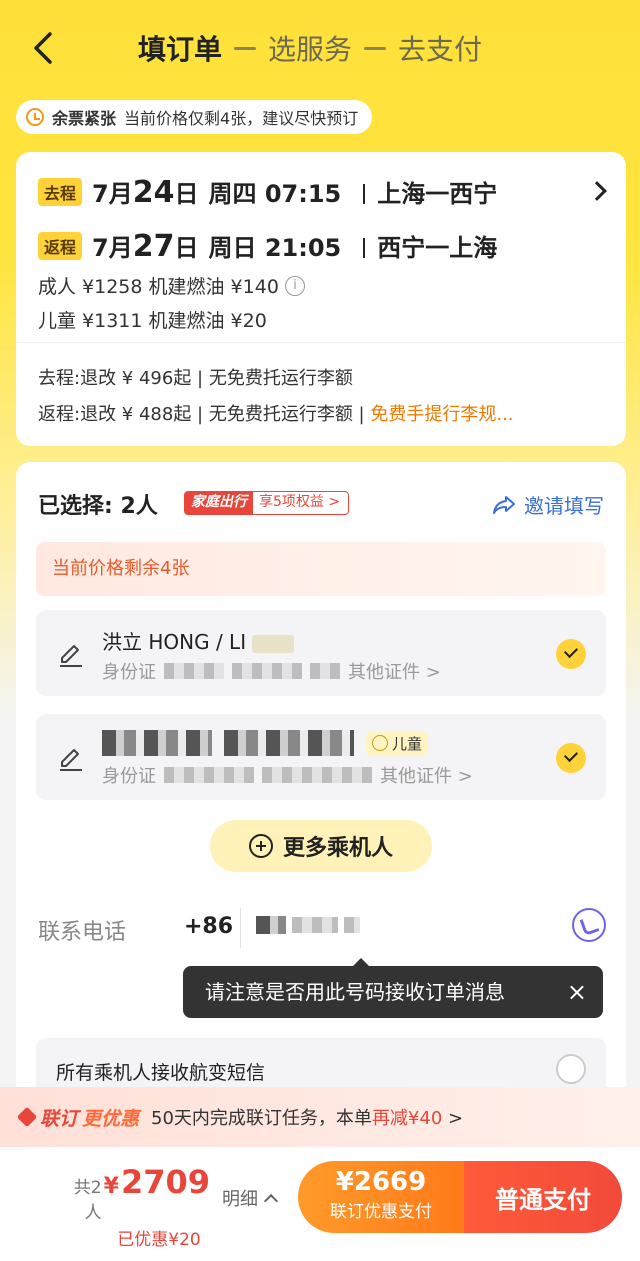 Image resolution: width=640 pixels, height=1261 pixels. What do you see at coordinates (294, 285) in the screenshot?
I see `info-icon: i` at bounding box center [294, 285].